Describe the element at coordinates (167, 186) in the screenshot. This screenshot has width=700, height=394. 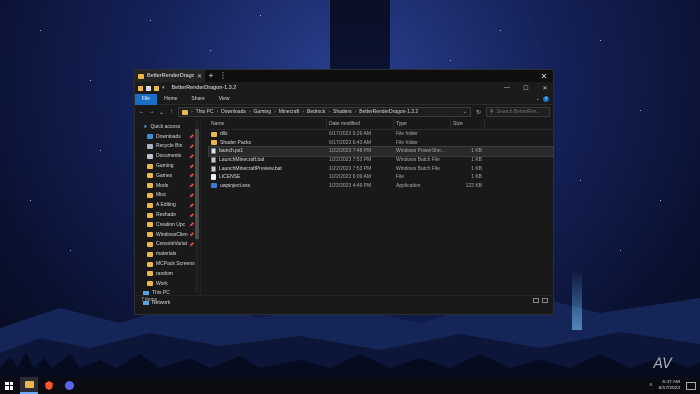
I see `sidebar-item-mods: Mods 📌` at that location.